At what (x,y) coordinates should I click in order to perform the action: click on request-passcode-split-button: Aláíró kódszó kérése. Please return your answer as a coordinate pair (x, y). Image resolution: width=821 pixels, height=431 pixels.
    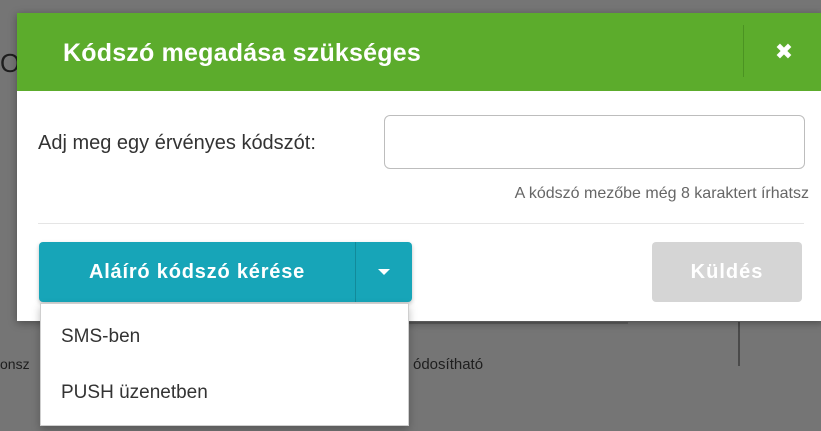
    Looking at the image, I should click on (225, 272).